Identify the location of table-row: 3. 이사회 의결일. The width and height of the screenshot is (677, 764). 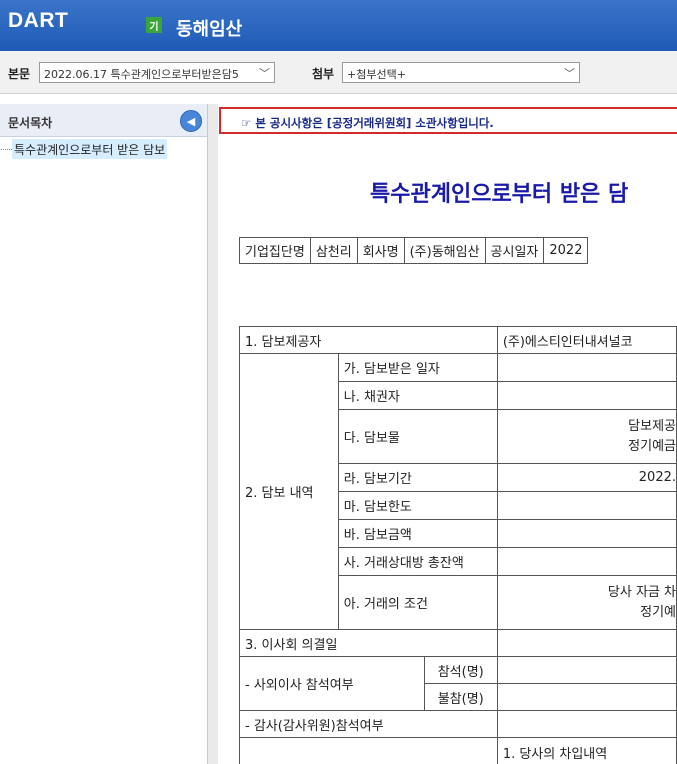
(458, 643).